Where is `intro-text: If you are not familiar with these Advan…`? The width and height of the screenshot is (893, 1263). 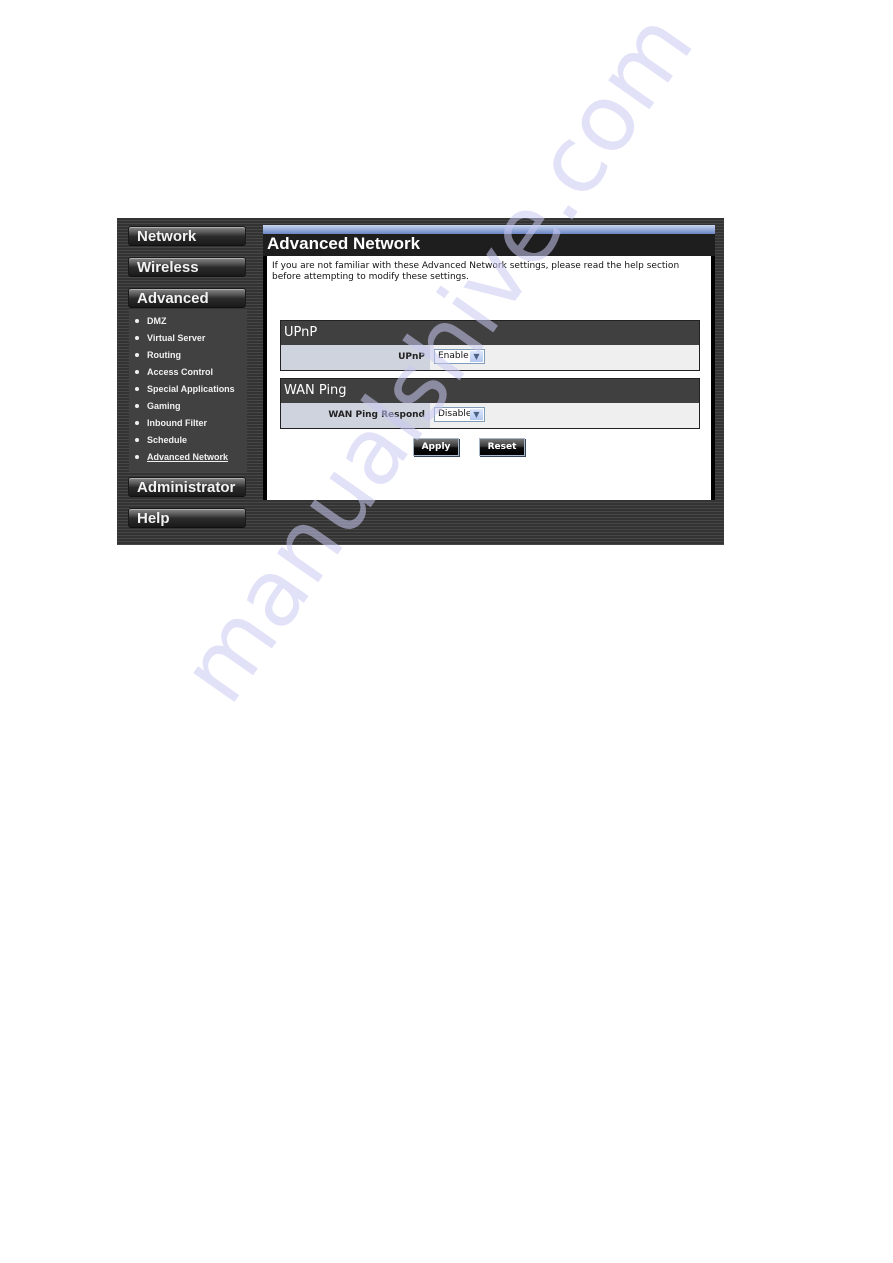
intro-text: If you are not familiar with these Advan… is located at coordinates (476, 271).